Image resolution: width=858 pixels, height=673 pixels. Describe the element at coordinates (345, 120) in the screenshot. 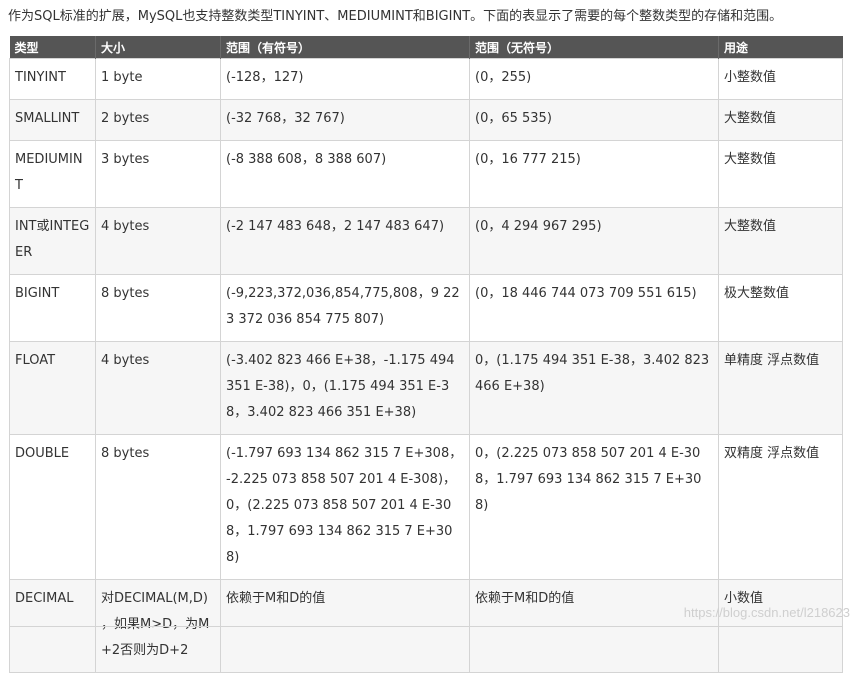

I see `cell-signed: (-32 768，32 767)` at that location.